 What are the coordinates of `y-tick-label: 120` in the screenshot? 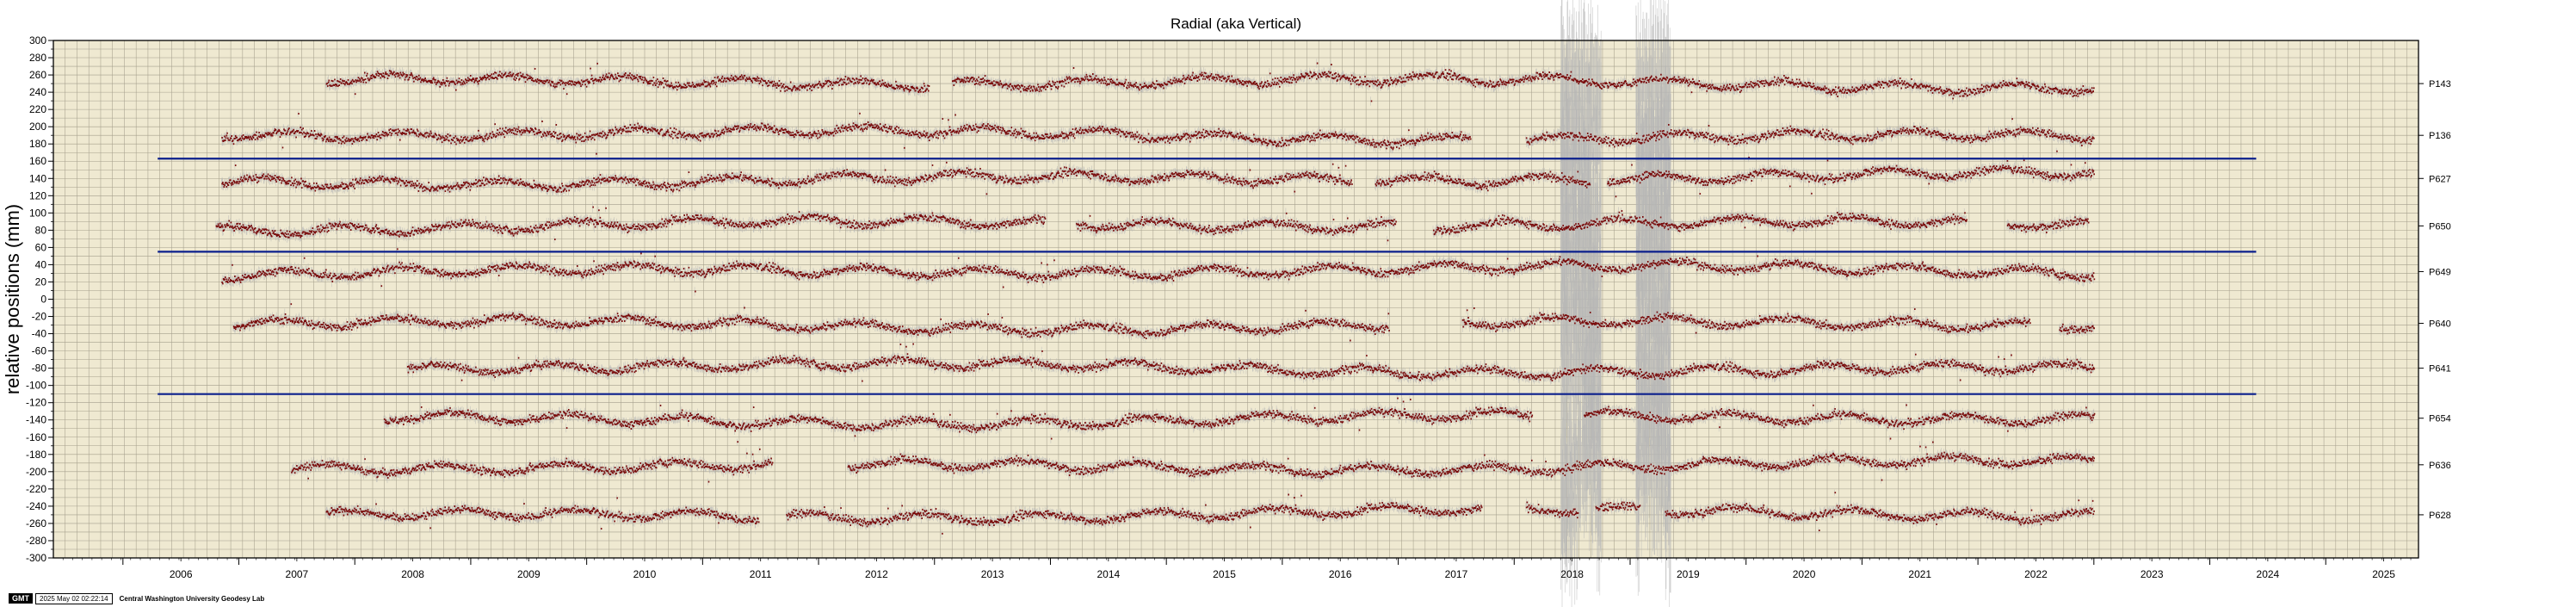 It's located at (37, 195).